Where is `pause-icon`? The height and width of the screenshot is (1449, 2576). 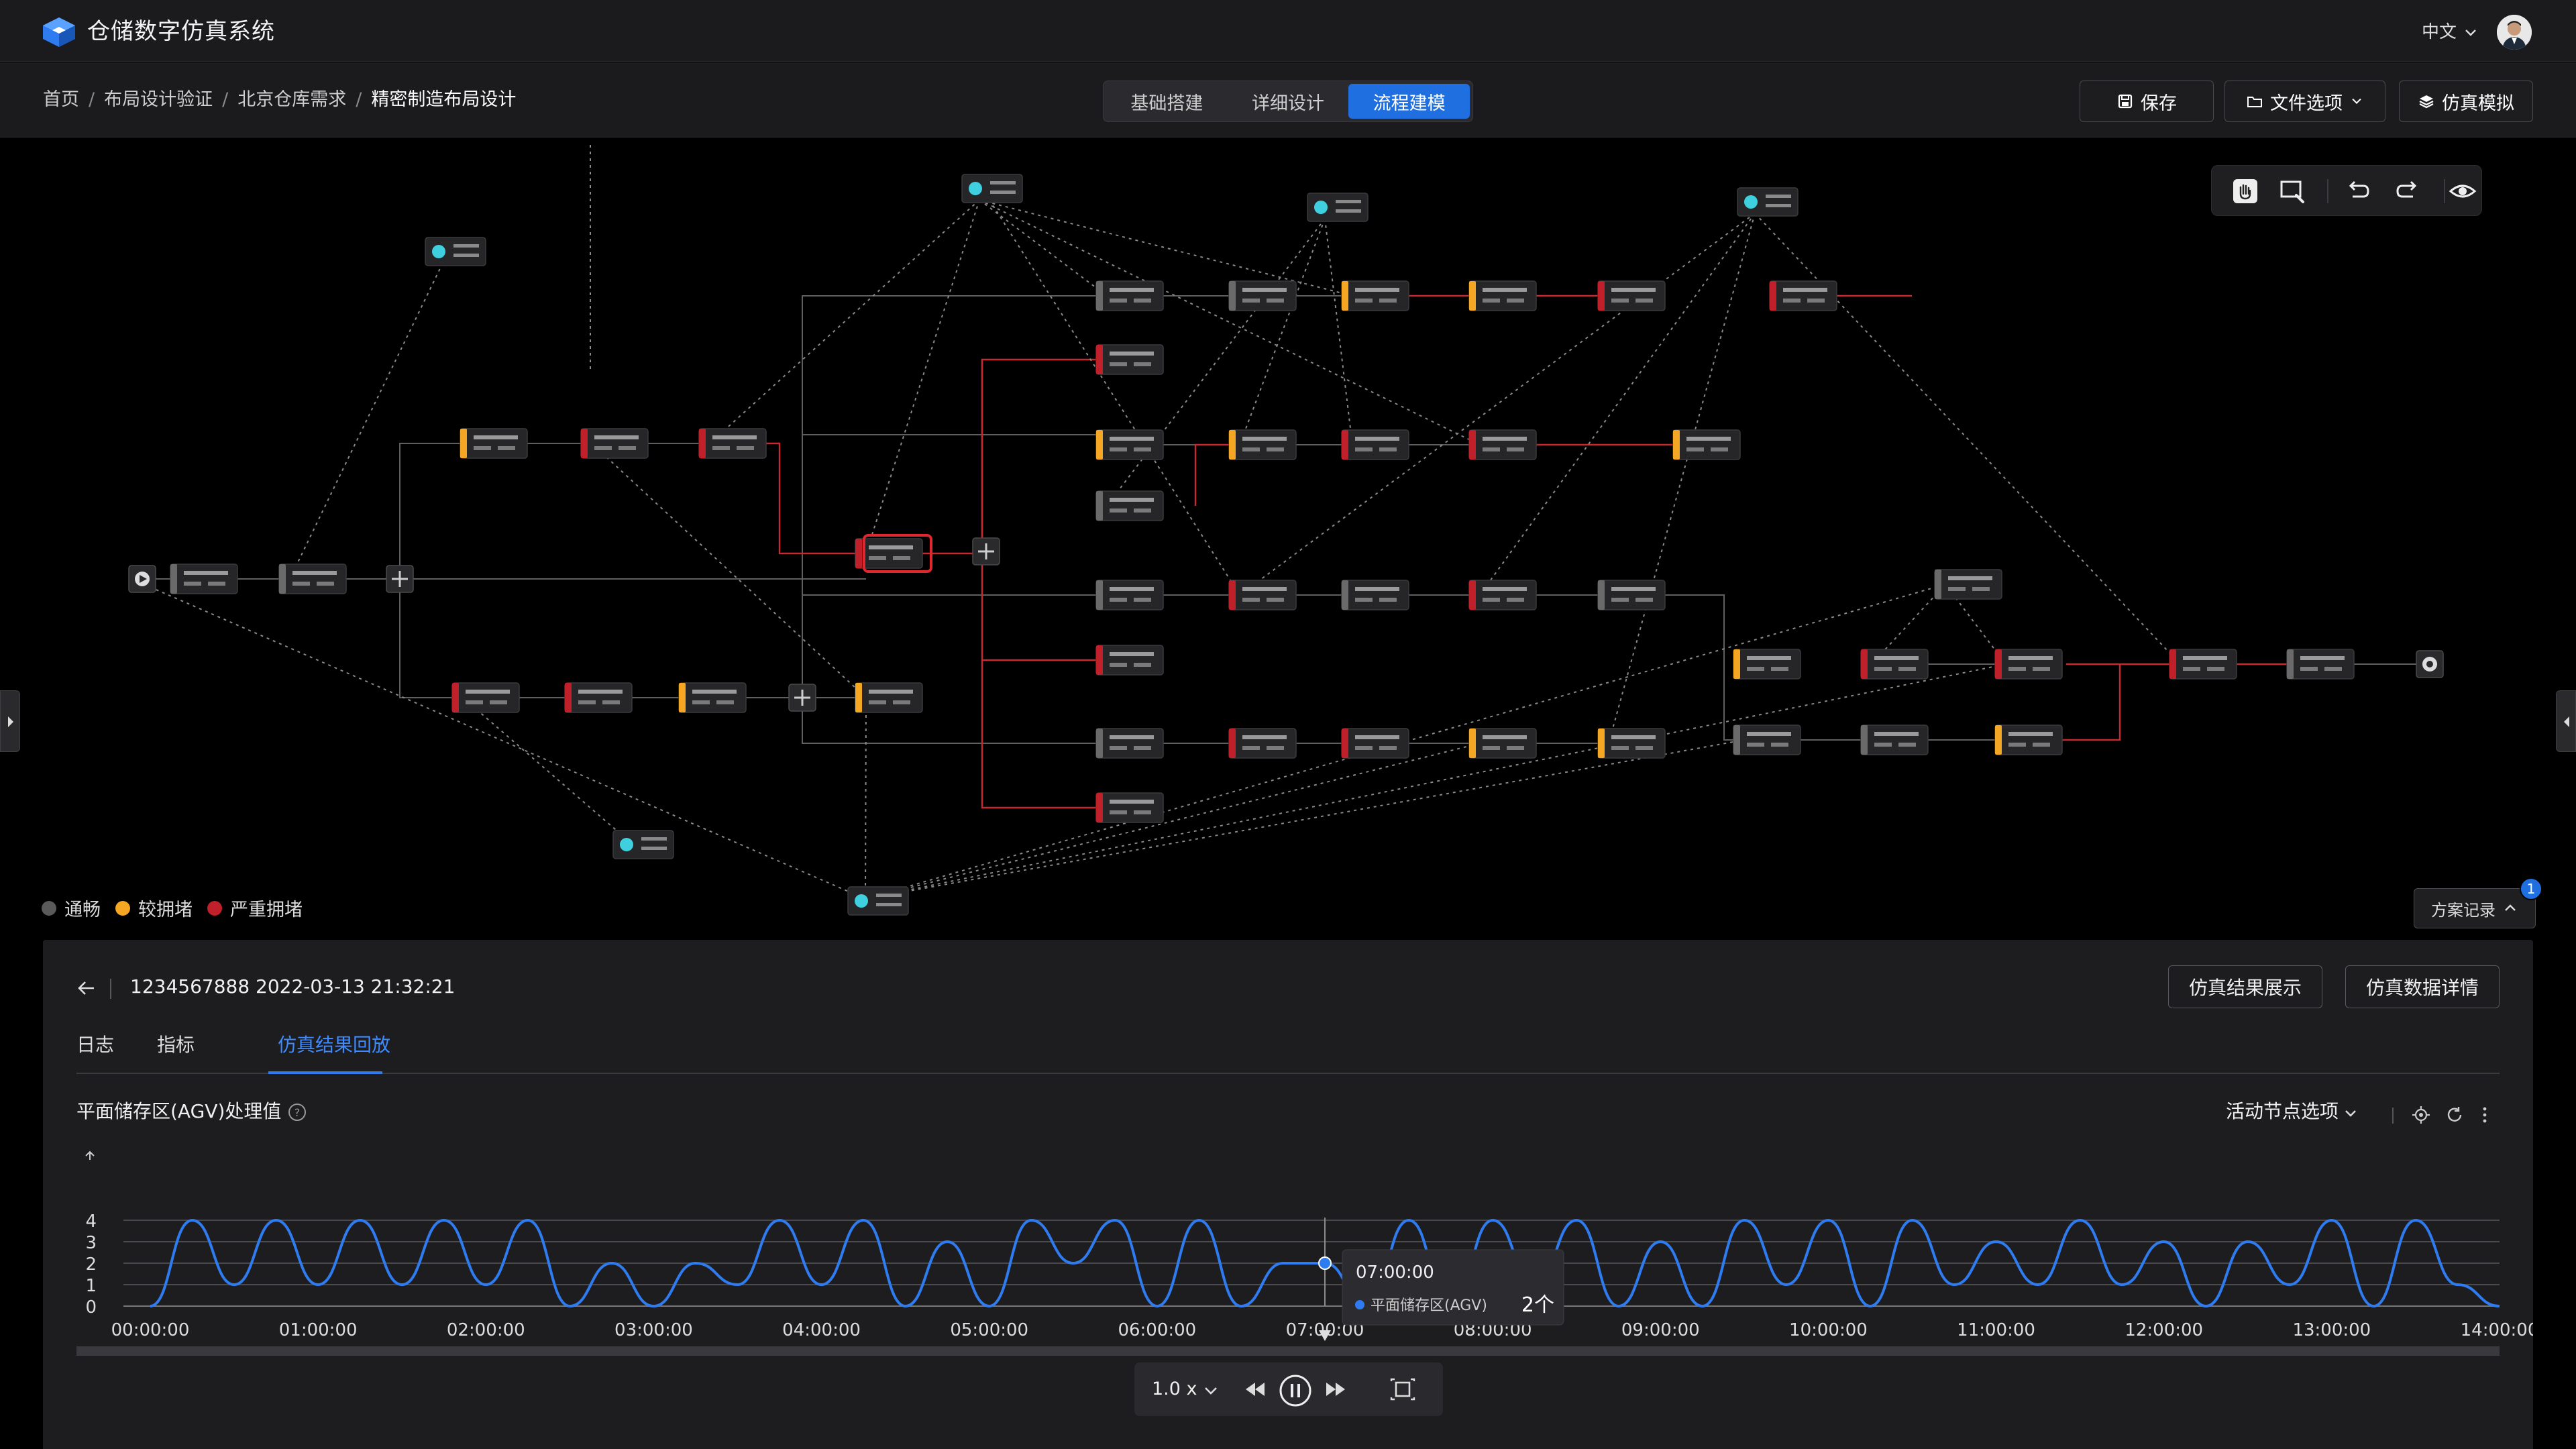 pause-icon is located at coordinates (1295, 1390).